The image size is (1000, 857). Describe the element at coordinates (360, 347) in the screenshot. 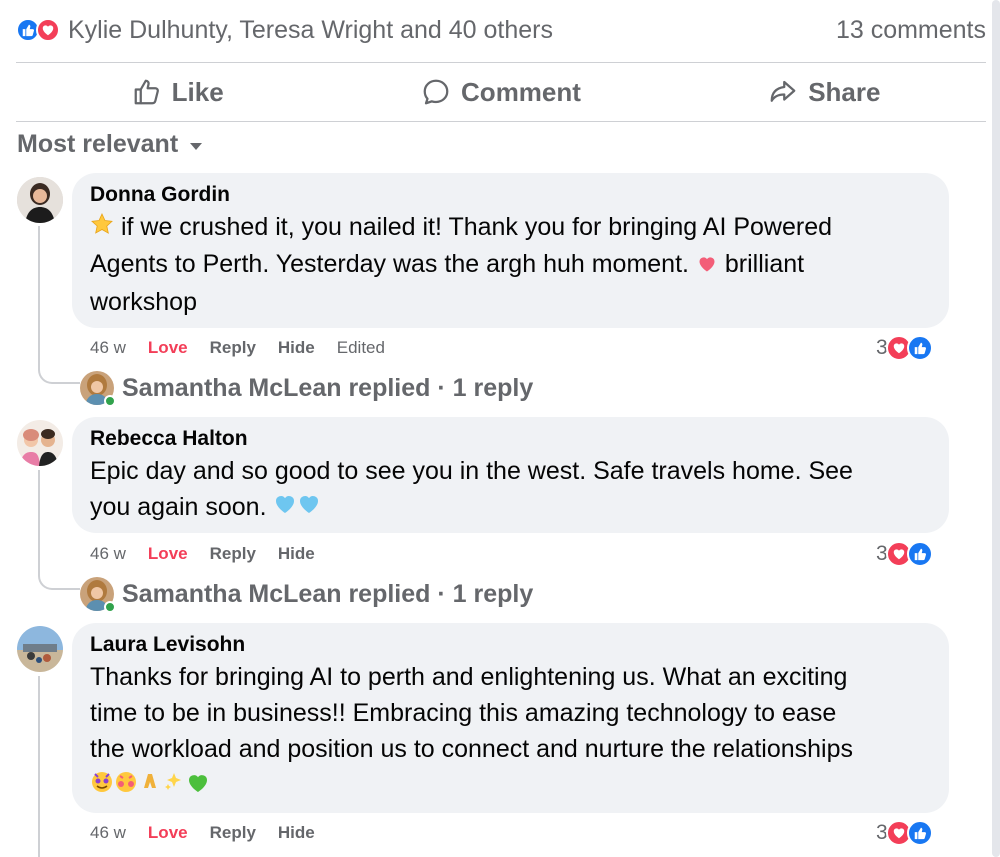

I see `edited-label: Edited` at that location.